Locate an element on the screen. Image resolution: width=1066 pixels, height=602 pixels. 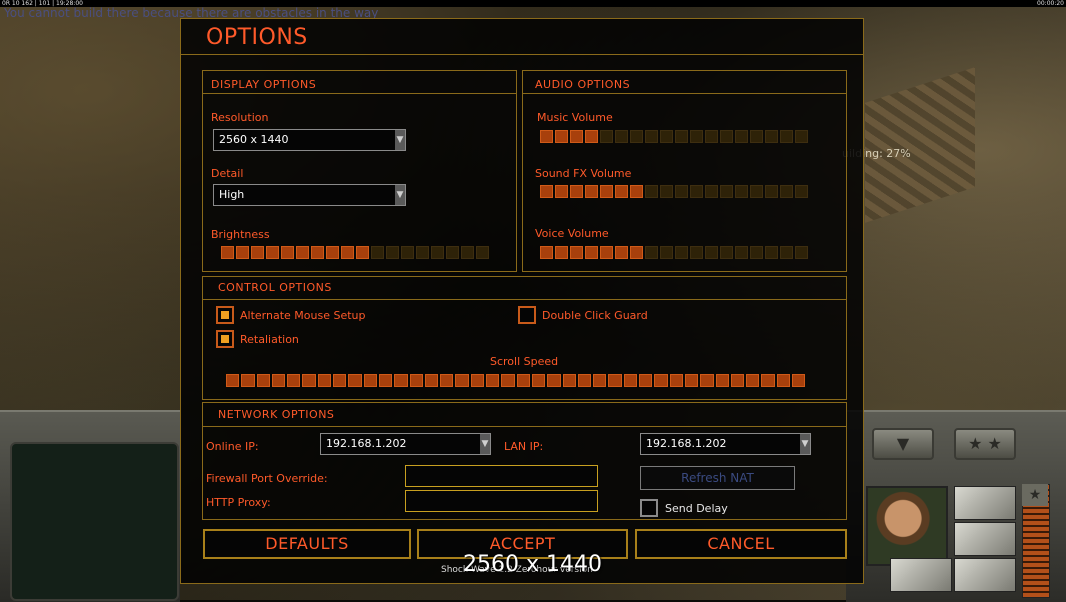
sound-fx-volume-slider is located at coordinates (674, 191).